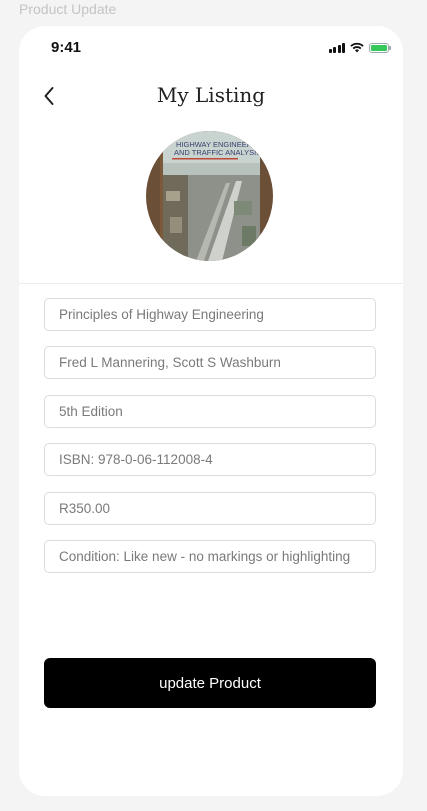  Describe the element at coordinates (210, 362) in the screenshot. I see `authors-input` at that location.